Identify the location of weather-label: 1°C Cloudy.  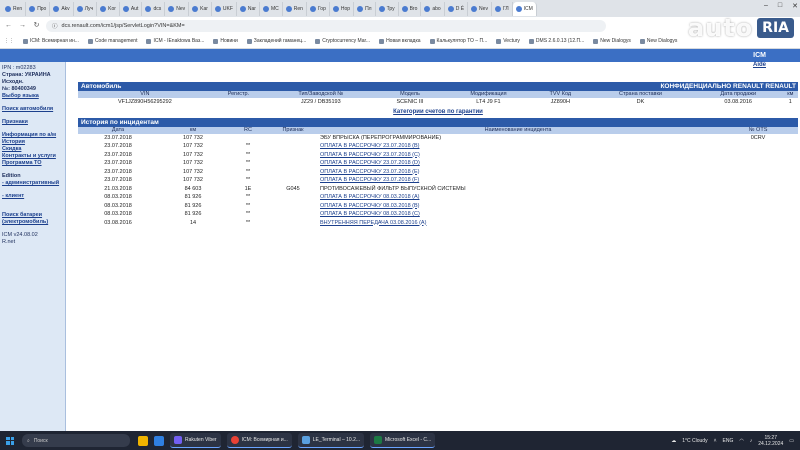
(694, 441).